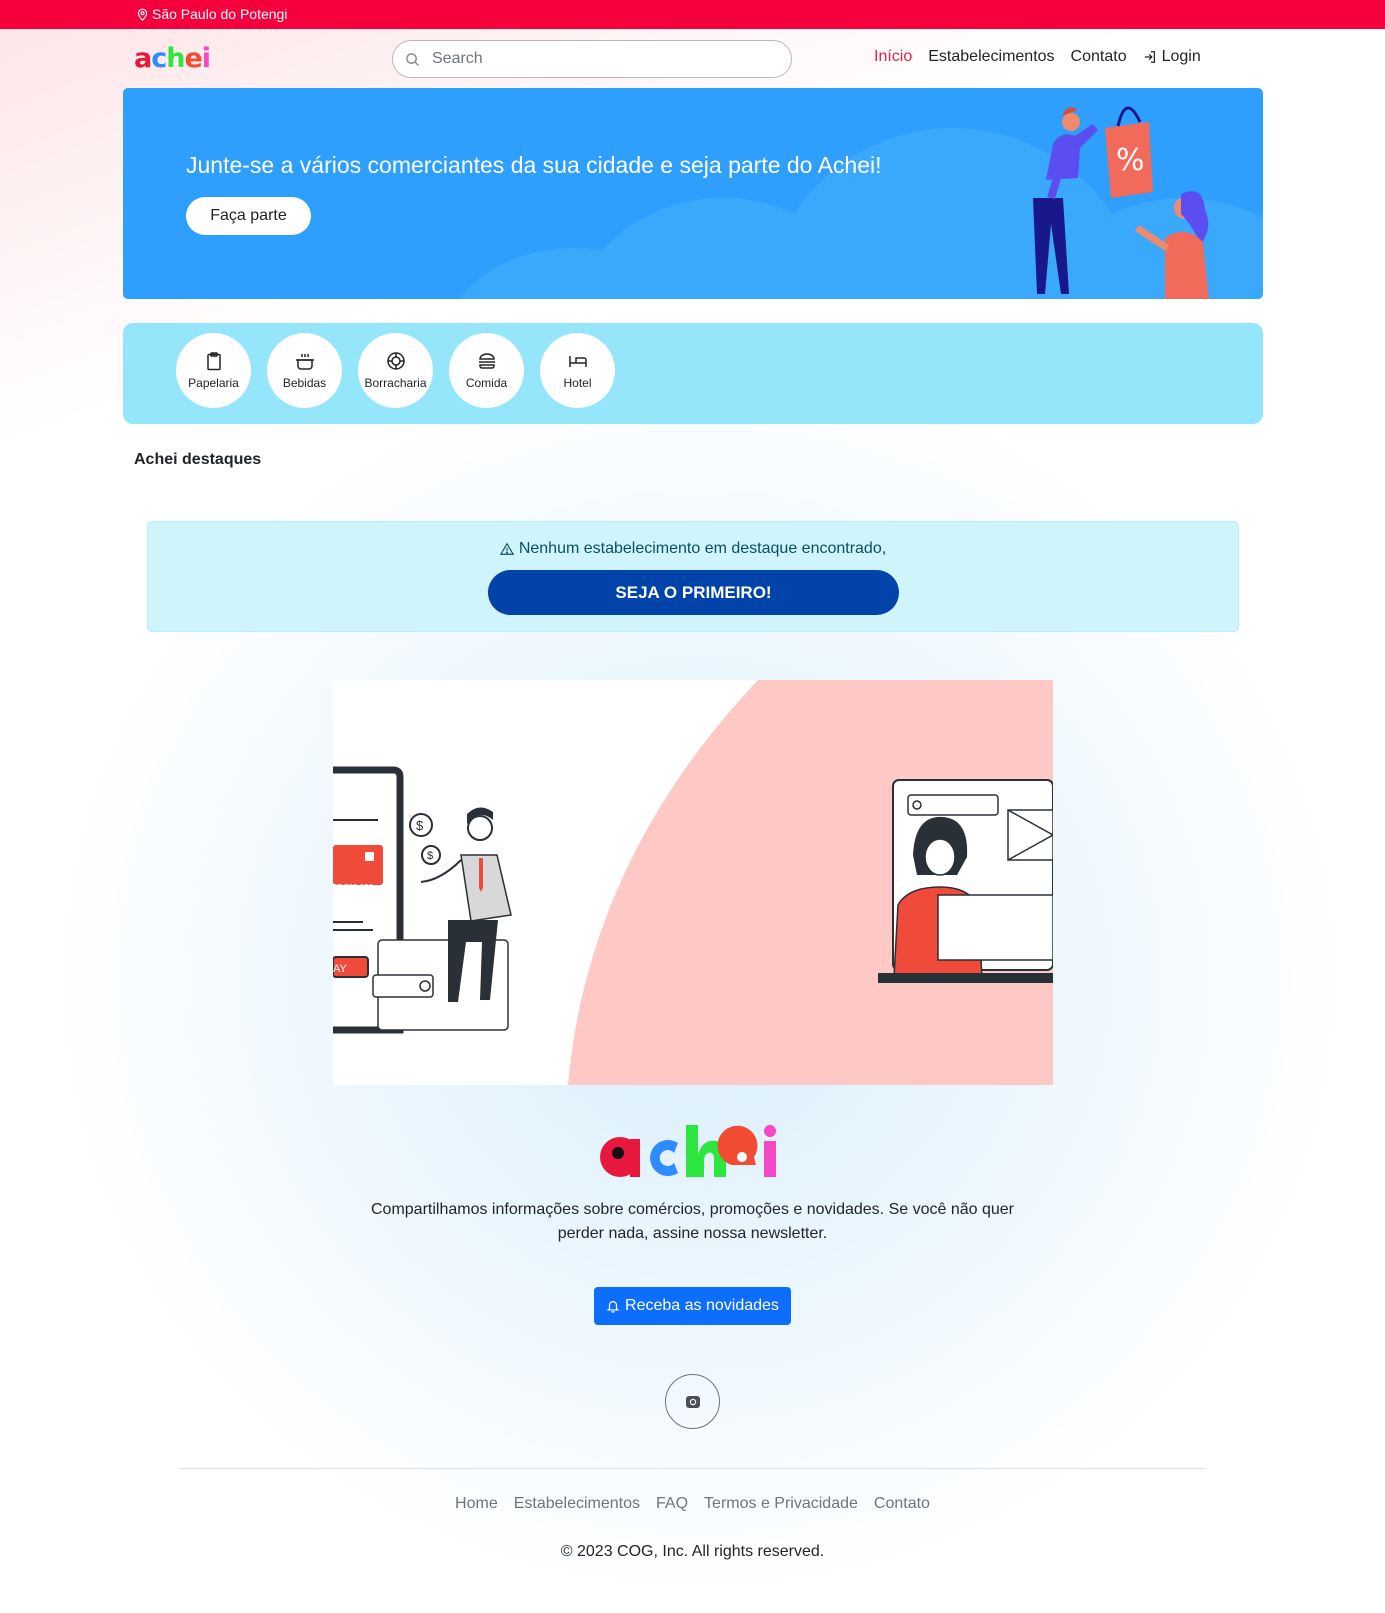 Image resolution: width=1385 pixels, height=1613 pixels. I want to click on category-label: Comida, so click(486, 383).